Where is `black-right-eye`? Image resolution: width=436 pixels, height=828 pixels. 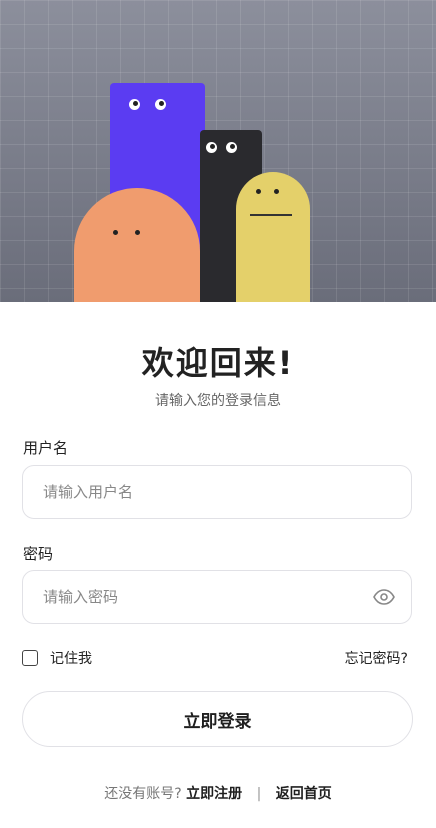 black-right-eye is located at coordinates (231, 147).